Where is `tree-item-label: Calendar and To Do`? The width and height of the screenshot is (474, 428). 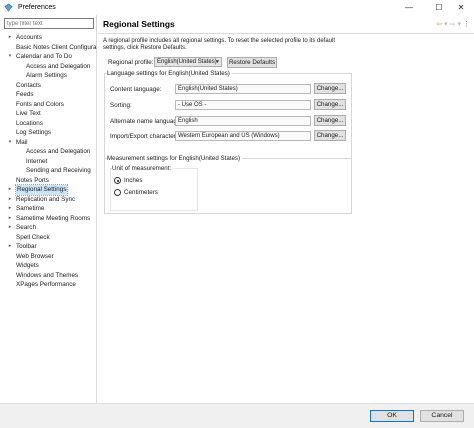
tree-item-label: Calendar and To Do is located at coordinates (44, 56).